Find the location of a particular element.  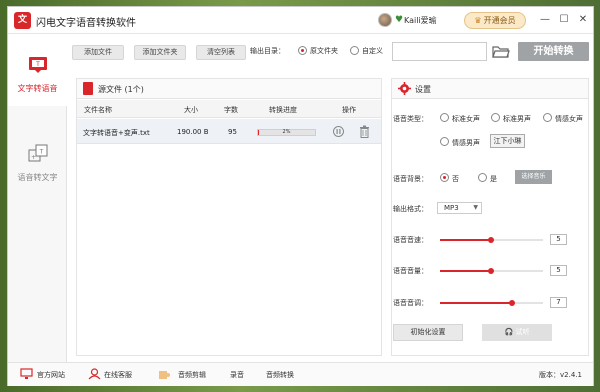

column-header-name: 文件名称 is located at coordinates (98, 110).